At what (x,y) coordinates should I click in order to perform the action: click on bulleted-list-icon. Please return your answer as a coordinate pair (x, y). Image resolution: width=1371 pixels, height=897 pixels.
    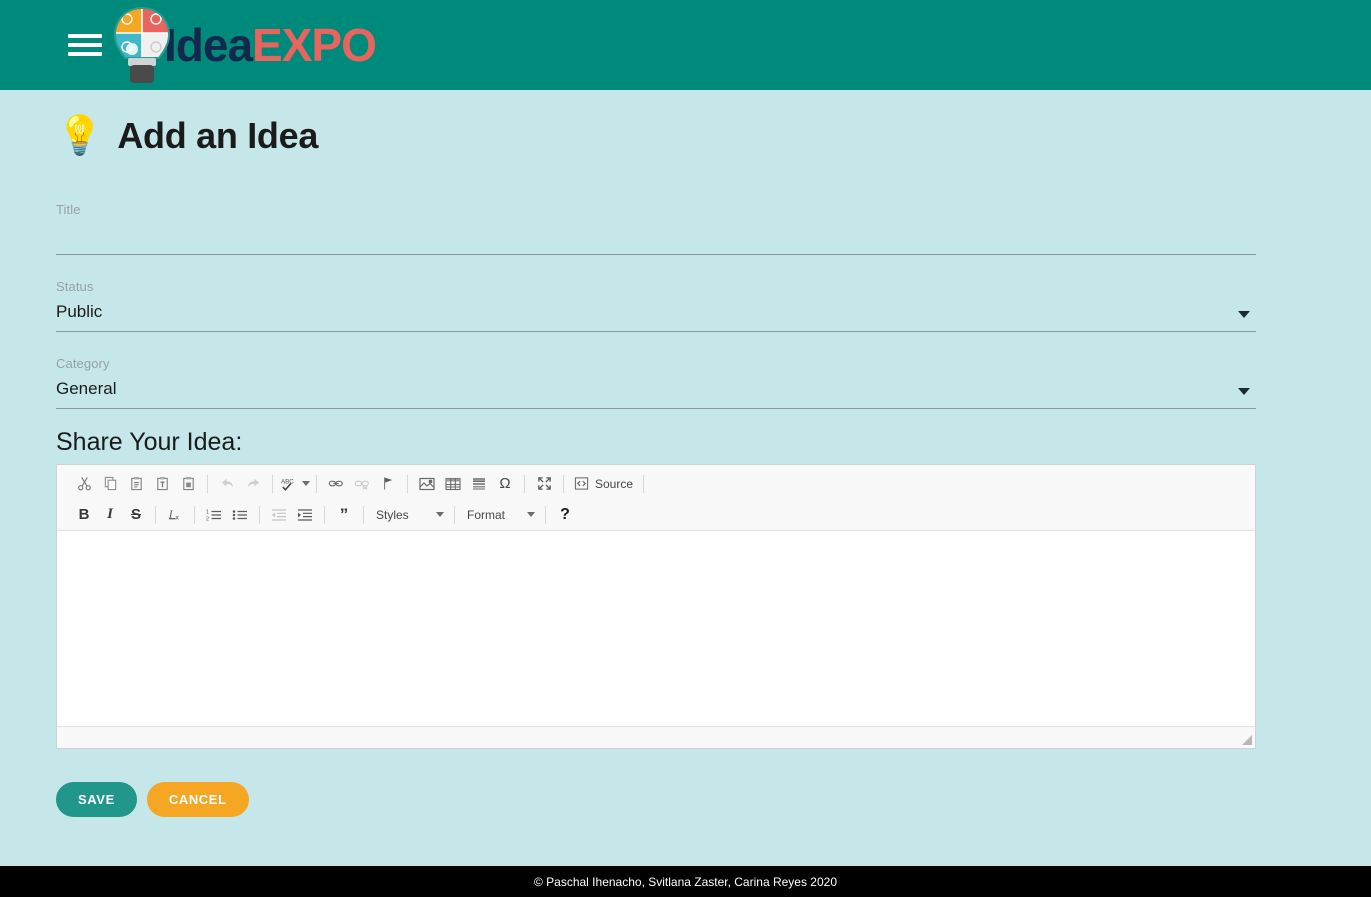
    Looking at the image, I should click on (240, 515).